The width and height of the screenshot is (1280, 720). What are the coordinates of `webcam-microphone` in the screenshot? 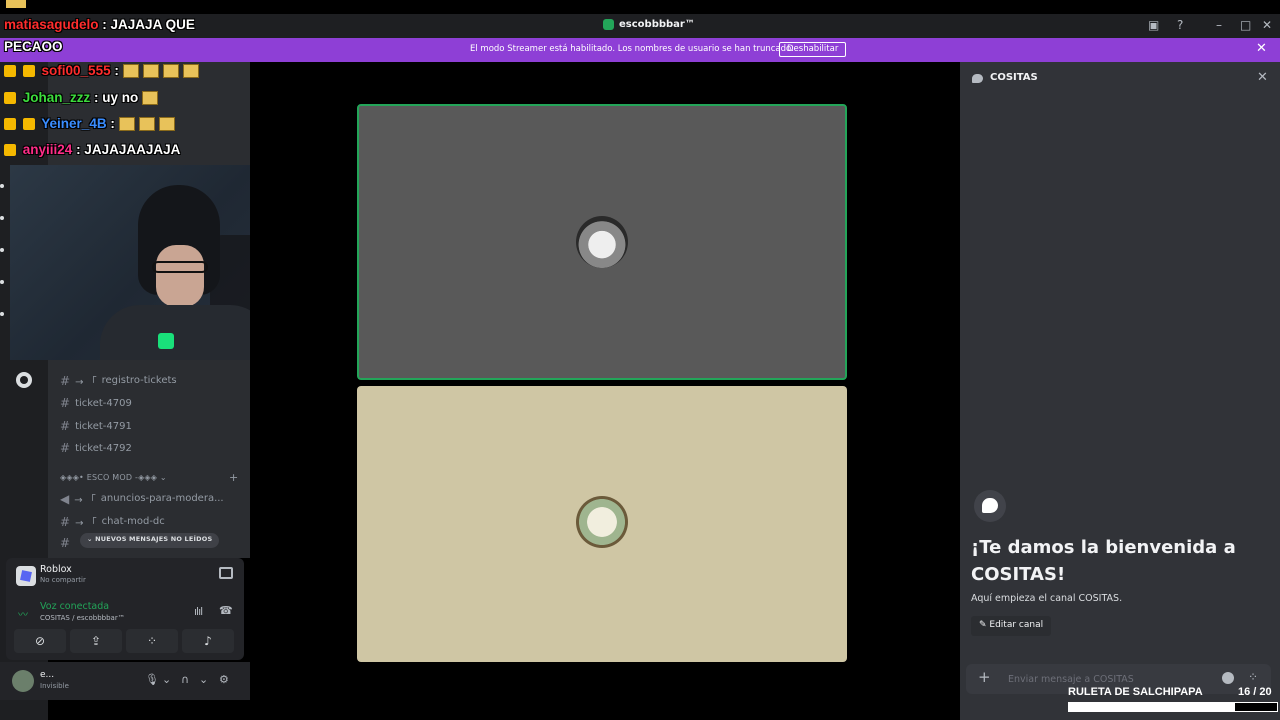 It's located at (166, 341).